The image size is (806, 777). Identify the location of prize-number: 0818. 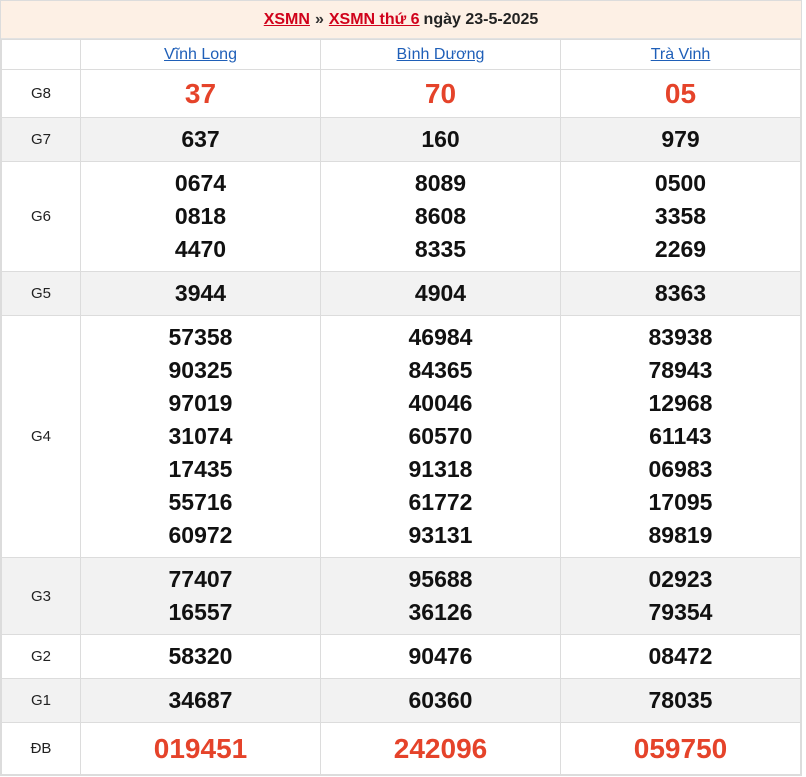
(200, 216).